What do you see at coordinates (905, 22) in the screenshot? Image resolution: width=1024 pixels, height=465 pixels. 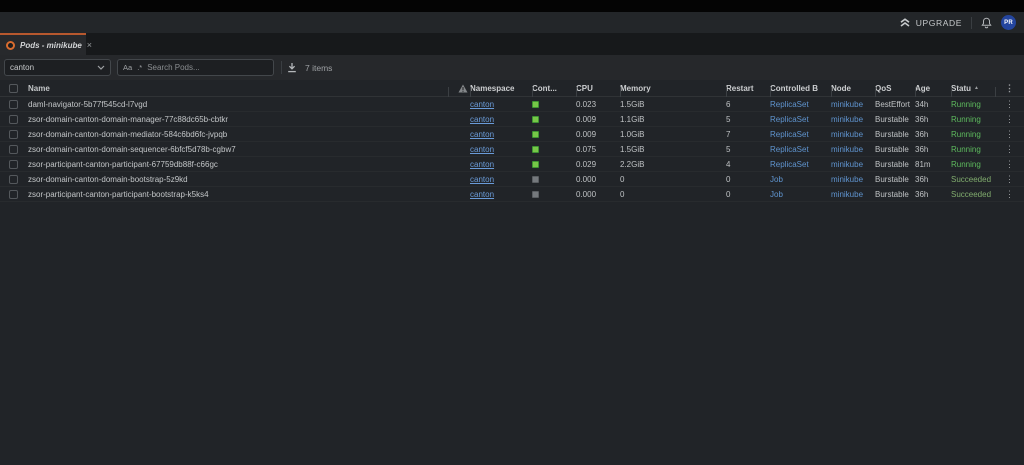 I see `upgrade-chevrons-icon` at bounding box center [905, 22].